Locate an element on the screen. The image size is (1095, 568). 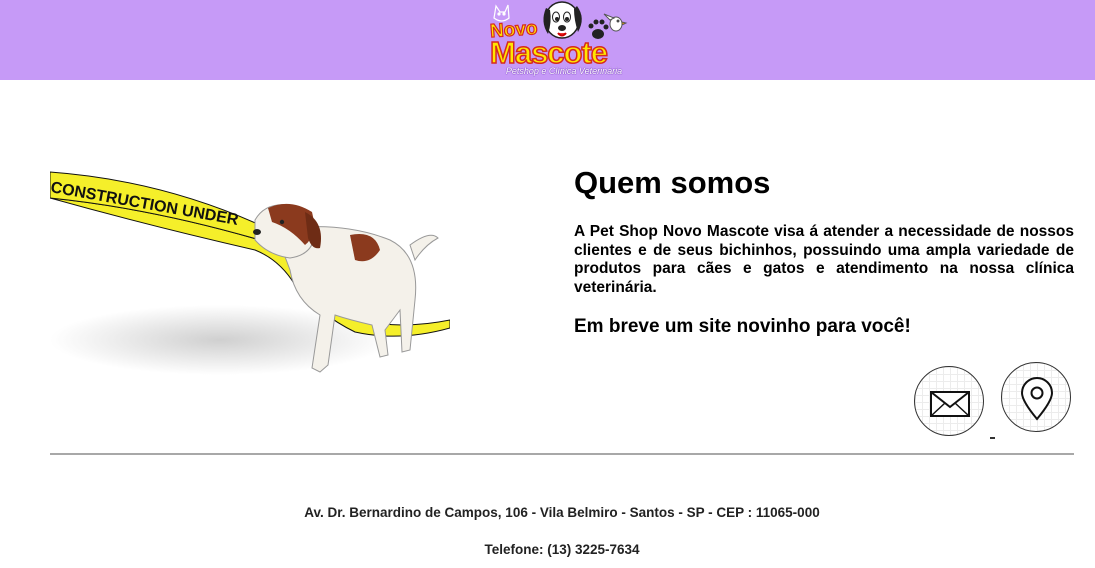
footer-phone: Telefone: (13) 3225-7634 is located at coordinates (562, 549).